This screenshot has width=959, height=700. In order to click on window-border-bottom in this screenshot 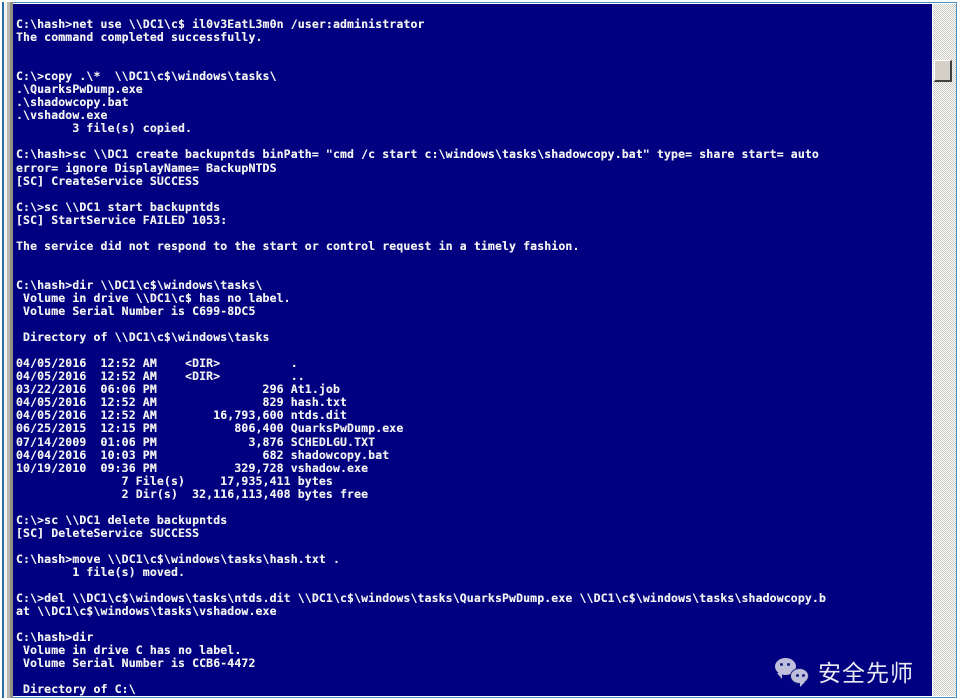, I will do `click(479, 697)`.